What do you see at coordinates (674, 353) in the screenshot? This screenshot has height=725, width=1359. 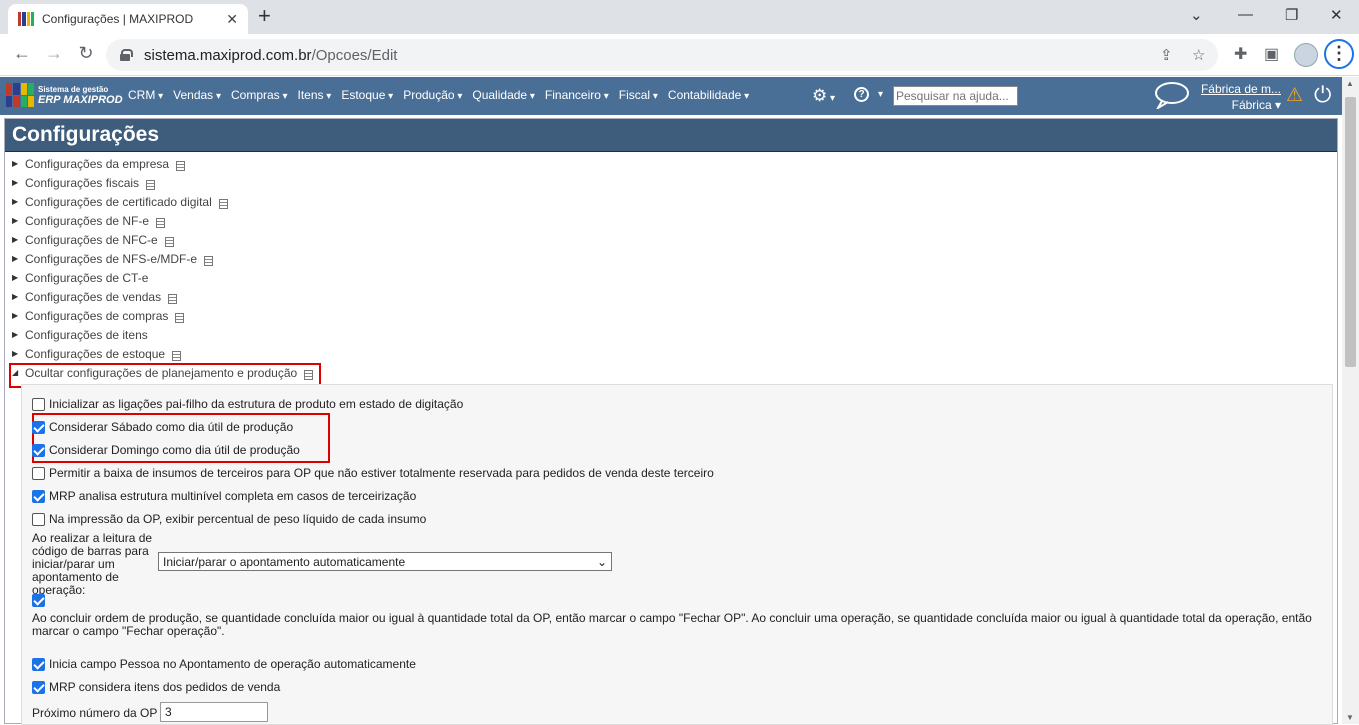 I see `section-item: ▶ Configurações de estoque` at bounding box center [674, 353].